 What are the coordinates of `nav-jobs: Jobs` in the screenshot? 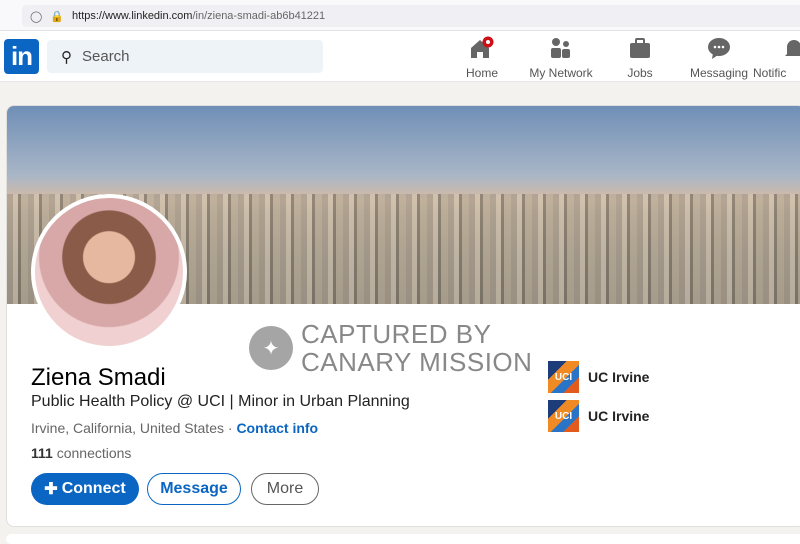 It's located at (640, 58).